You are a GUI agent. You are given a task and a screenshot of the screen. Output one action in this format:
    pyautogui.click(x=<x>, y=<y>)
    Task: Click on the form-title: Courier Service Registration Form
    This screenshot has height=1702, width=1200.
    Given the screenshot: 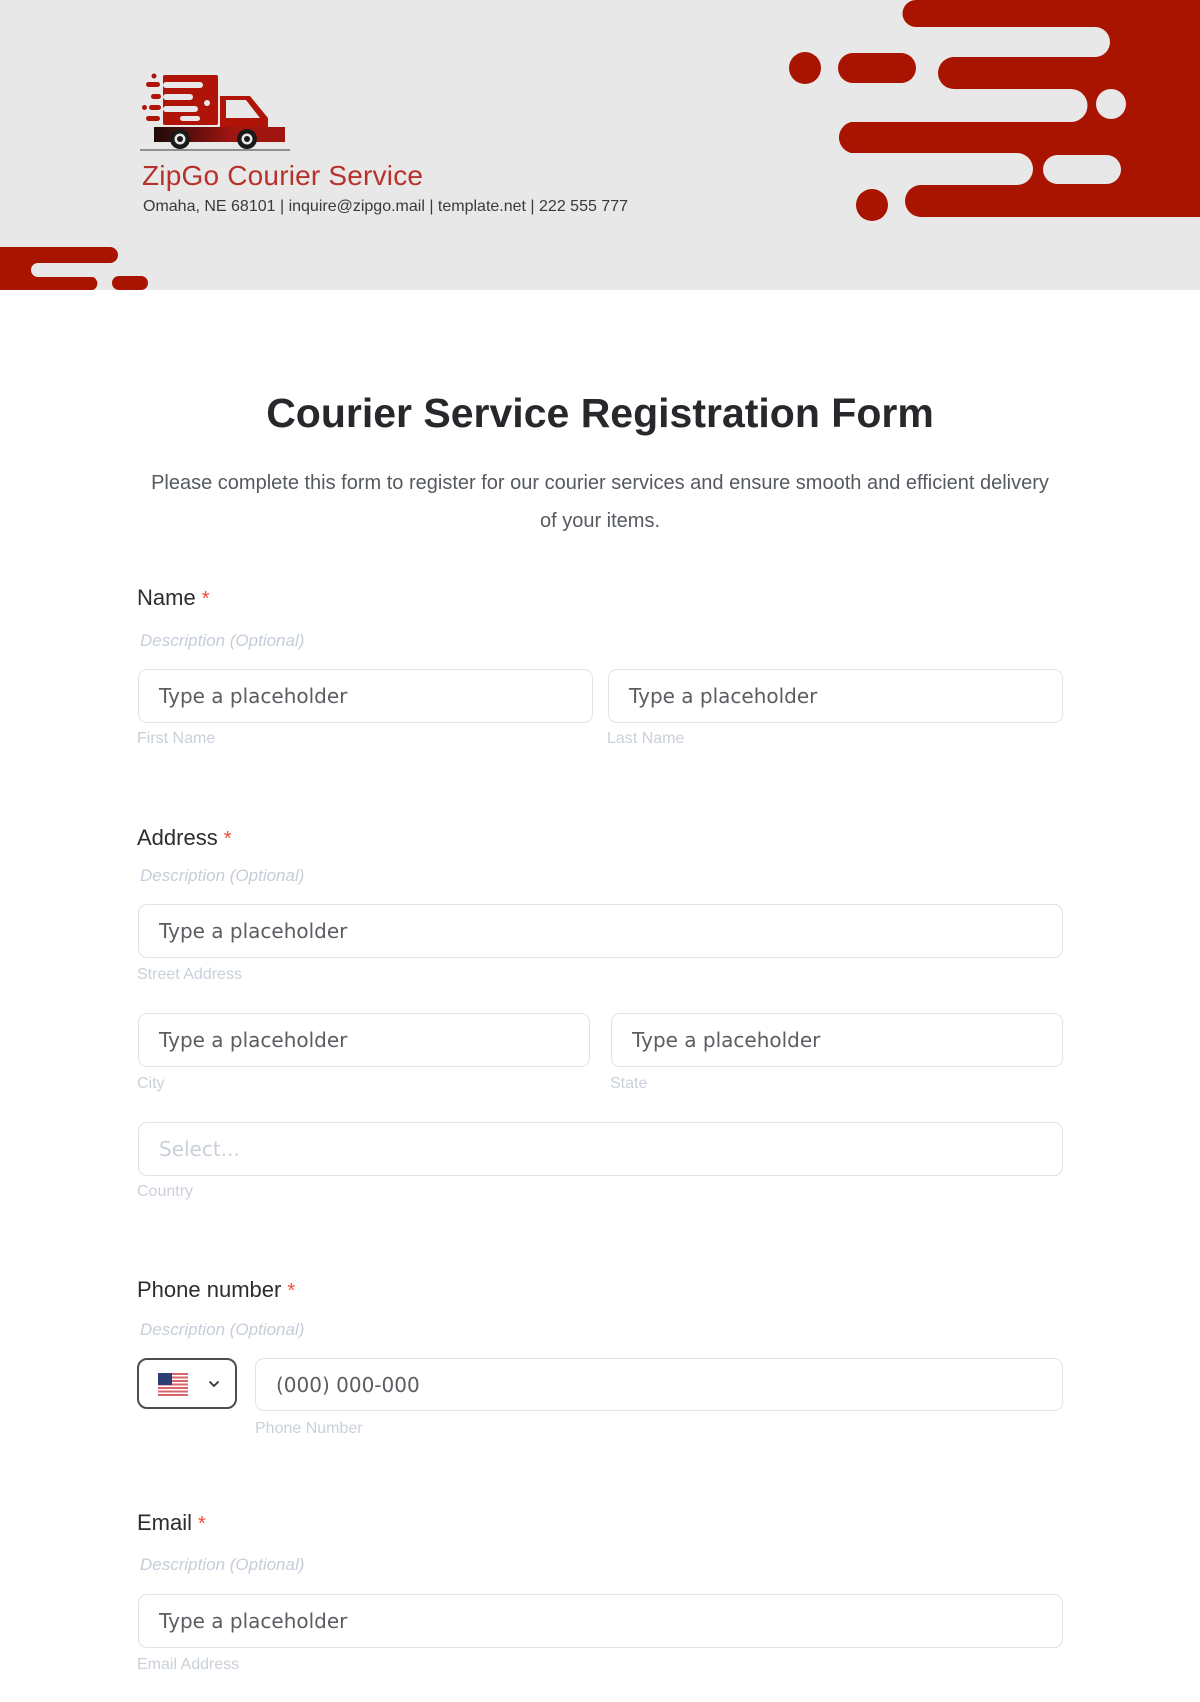 What is the action you would take?
    pyautogui.click(x=600, y=413)
    